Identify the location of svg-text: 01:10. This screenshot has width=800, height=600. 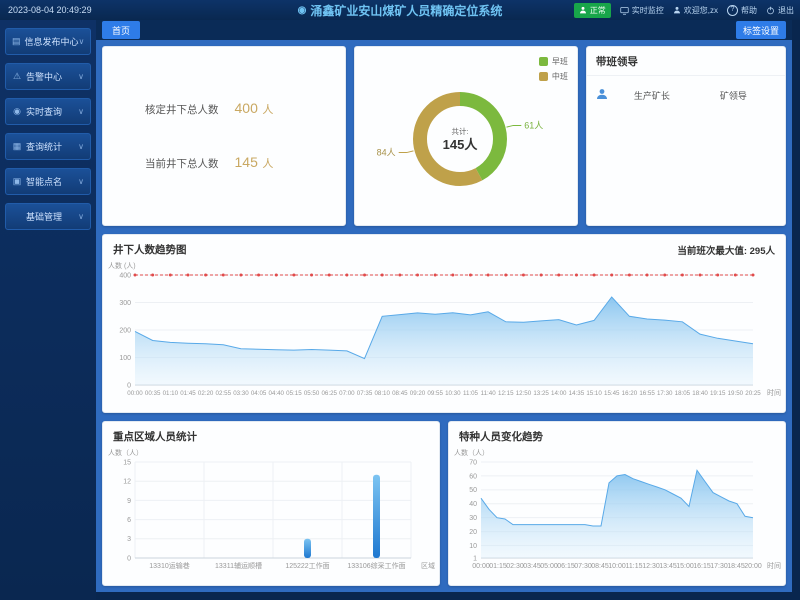
(171, 393).